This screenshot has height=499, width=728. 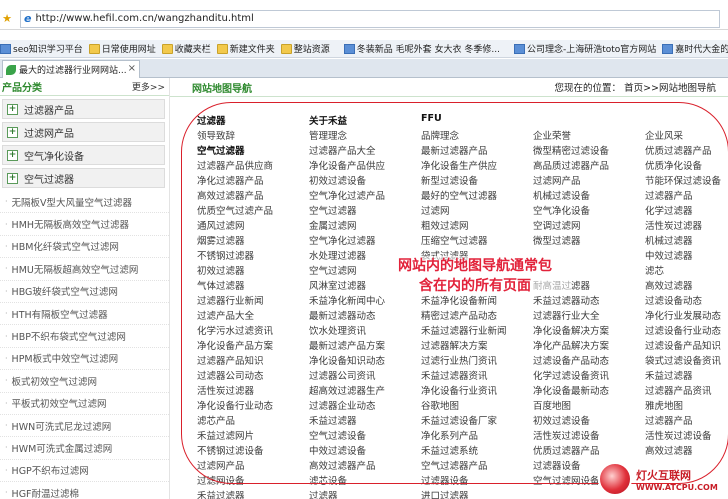 What do you see at coordinates (305, 48) in the screenshot?
I see `favorite-item: 整站资源` at bounding box center [305, 48].